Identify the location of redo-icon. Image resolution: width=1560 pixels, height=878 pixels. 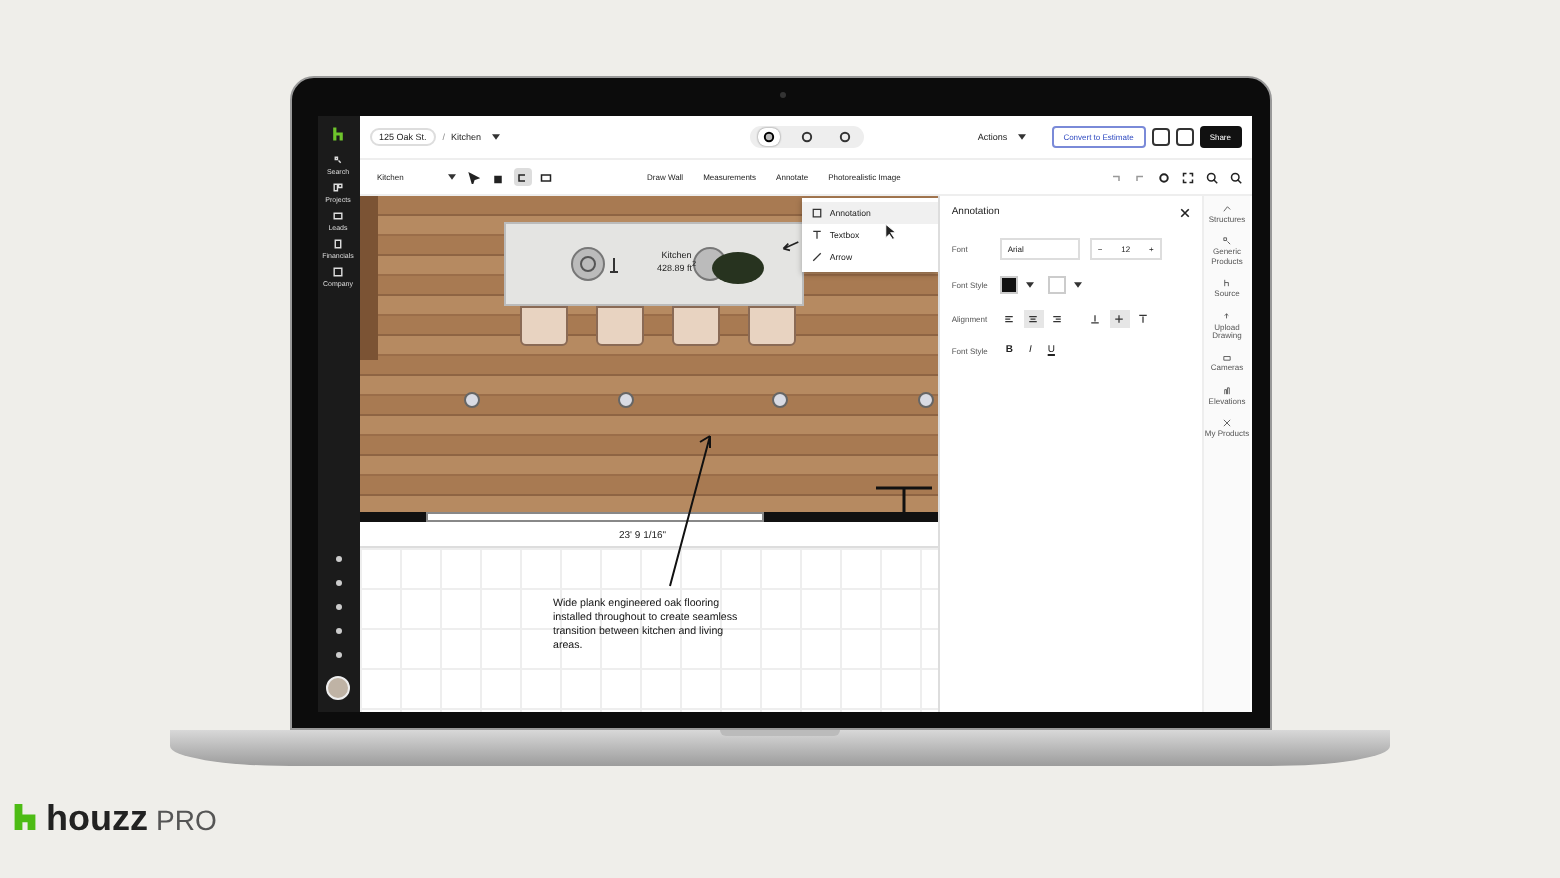
(1139, 177).